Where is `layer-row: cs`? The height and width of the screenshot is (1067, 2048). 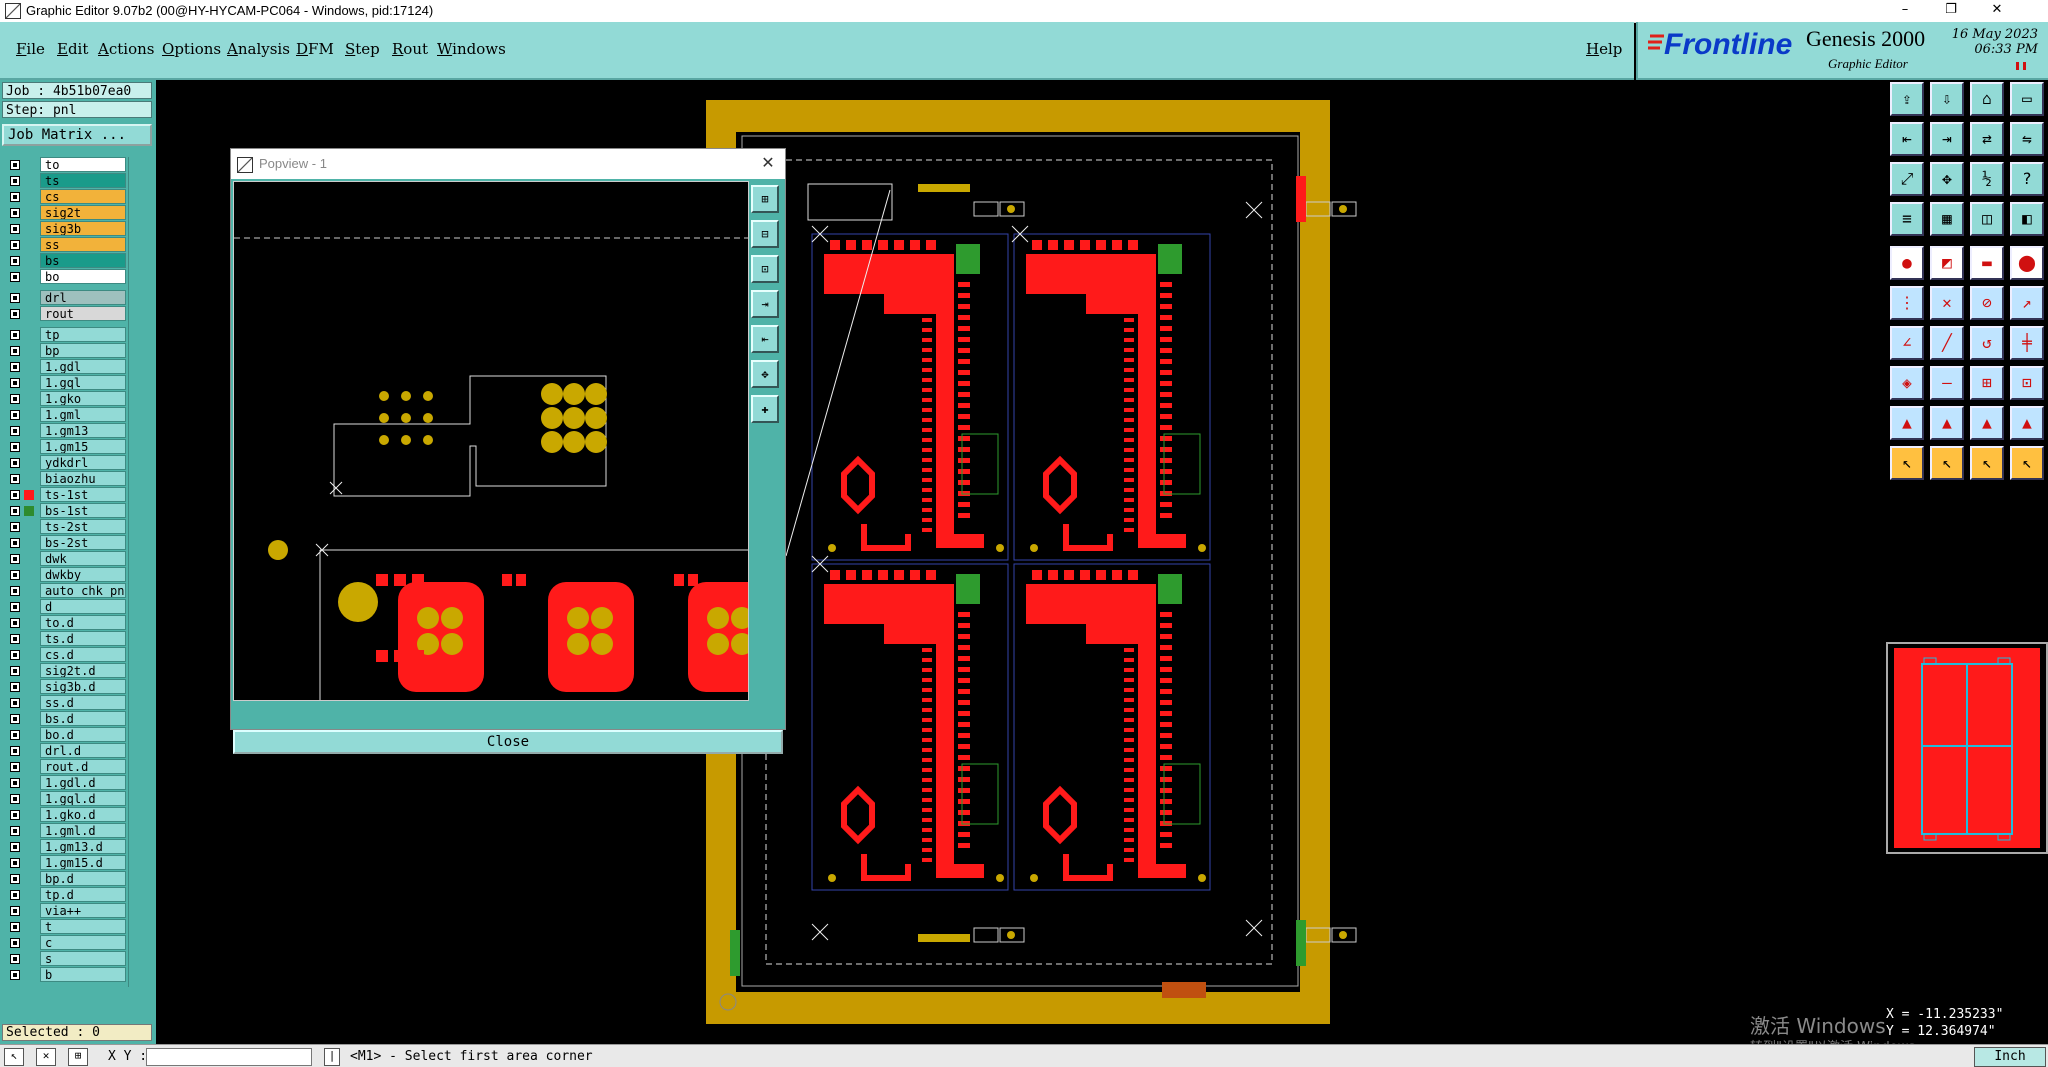
layer-row: cs is located at coordinates (65, 197).